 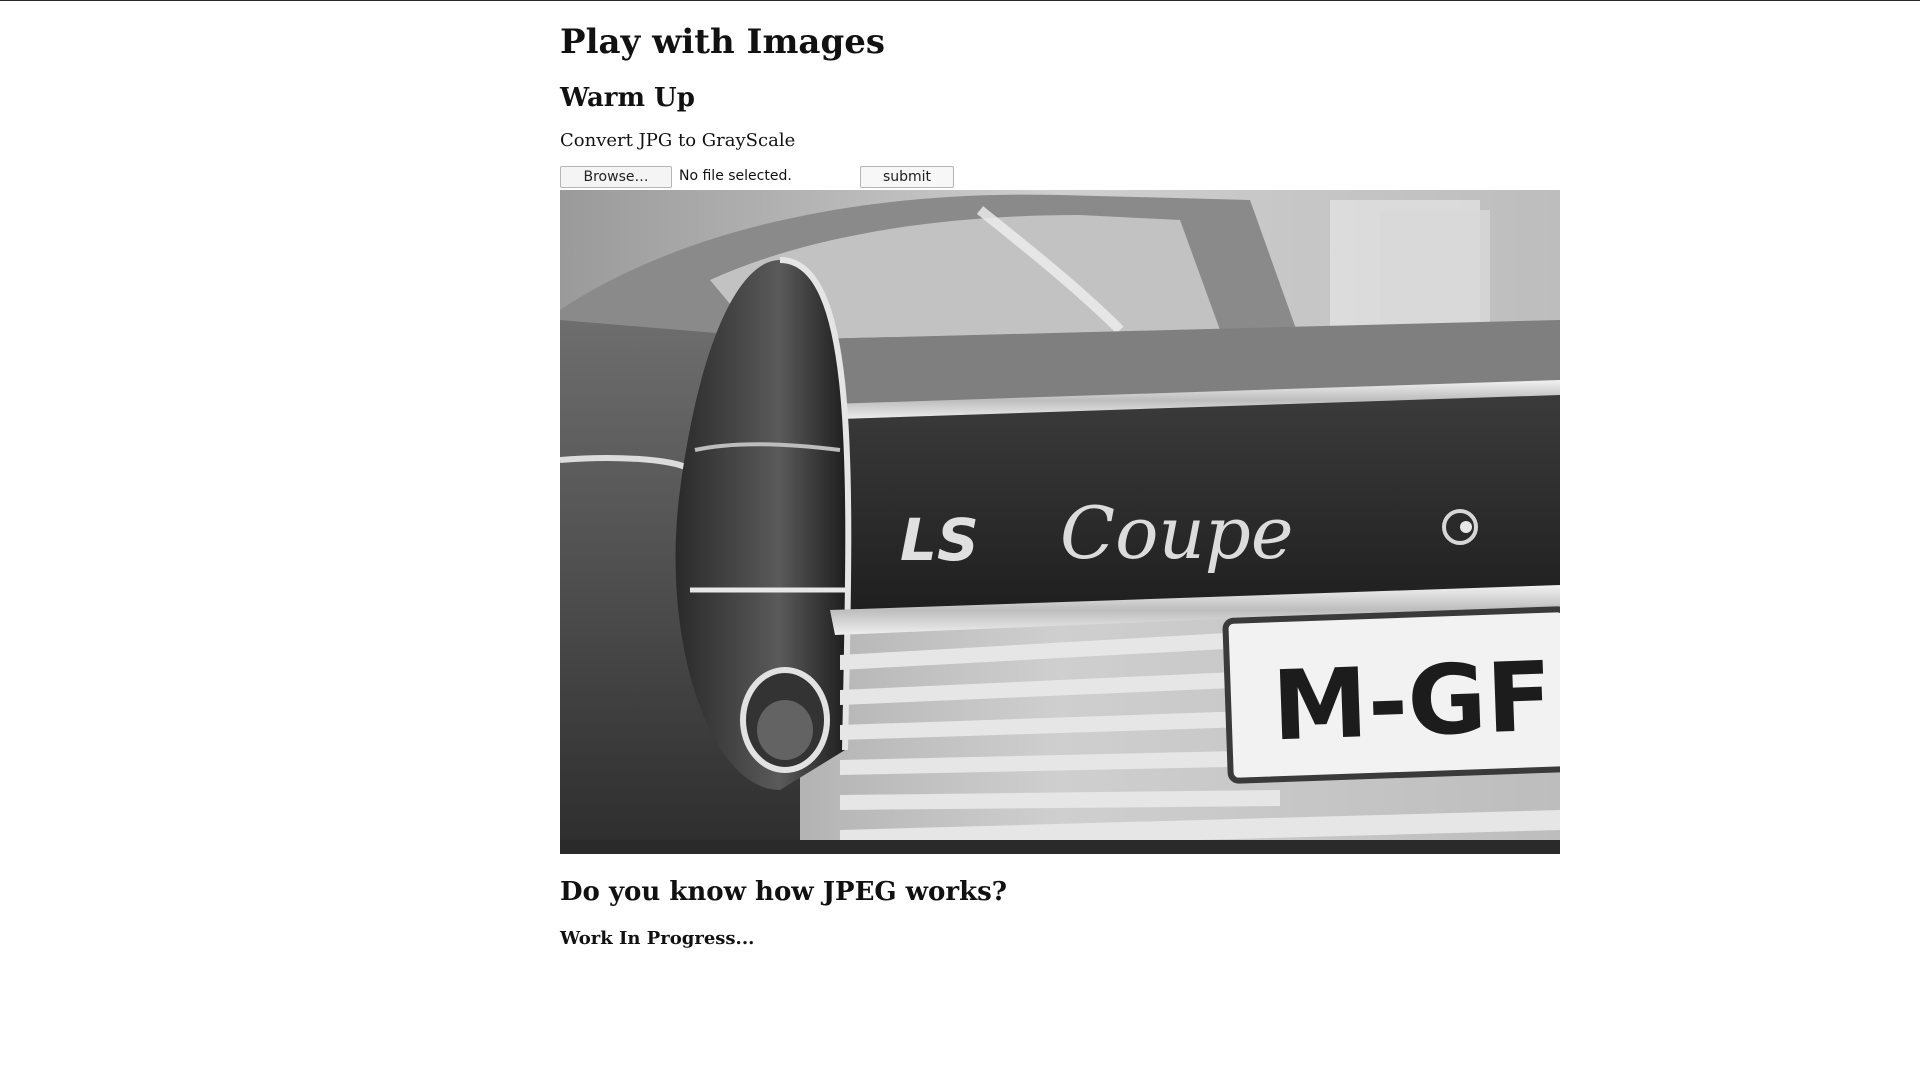 I want to click on page-title: Play with Images, so click(x=723, y=42).